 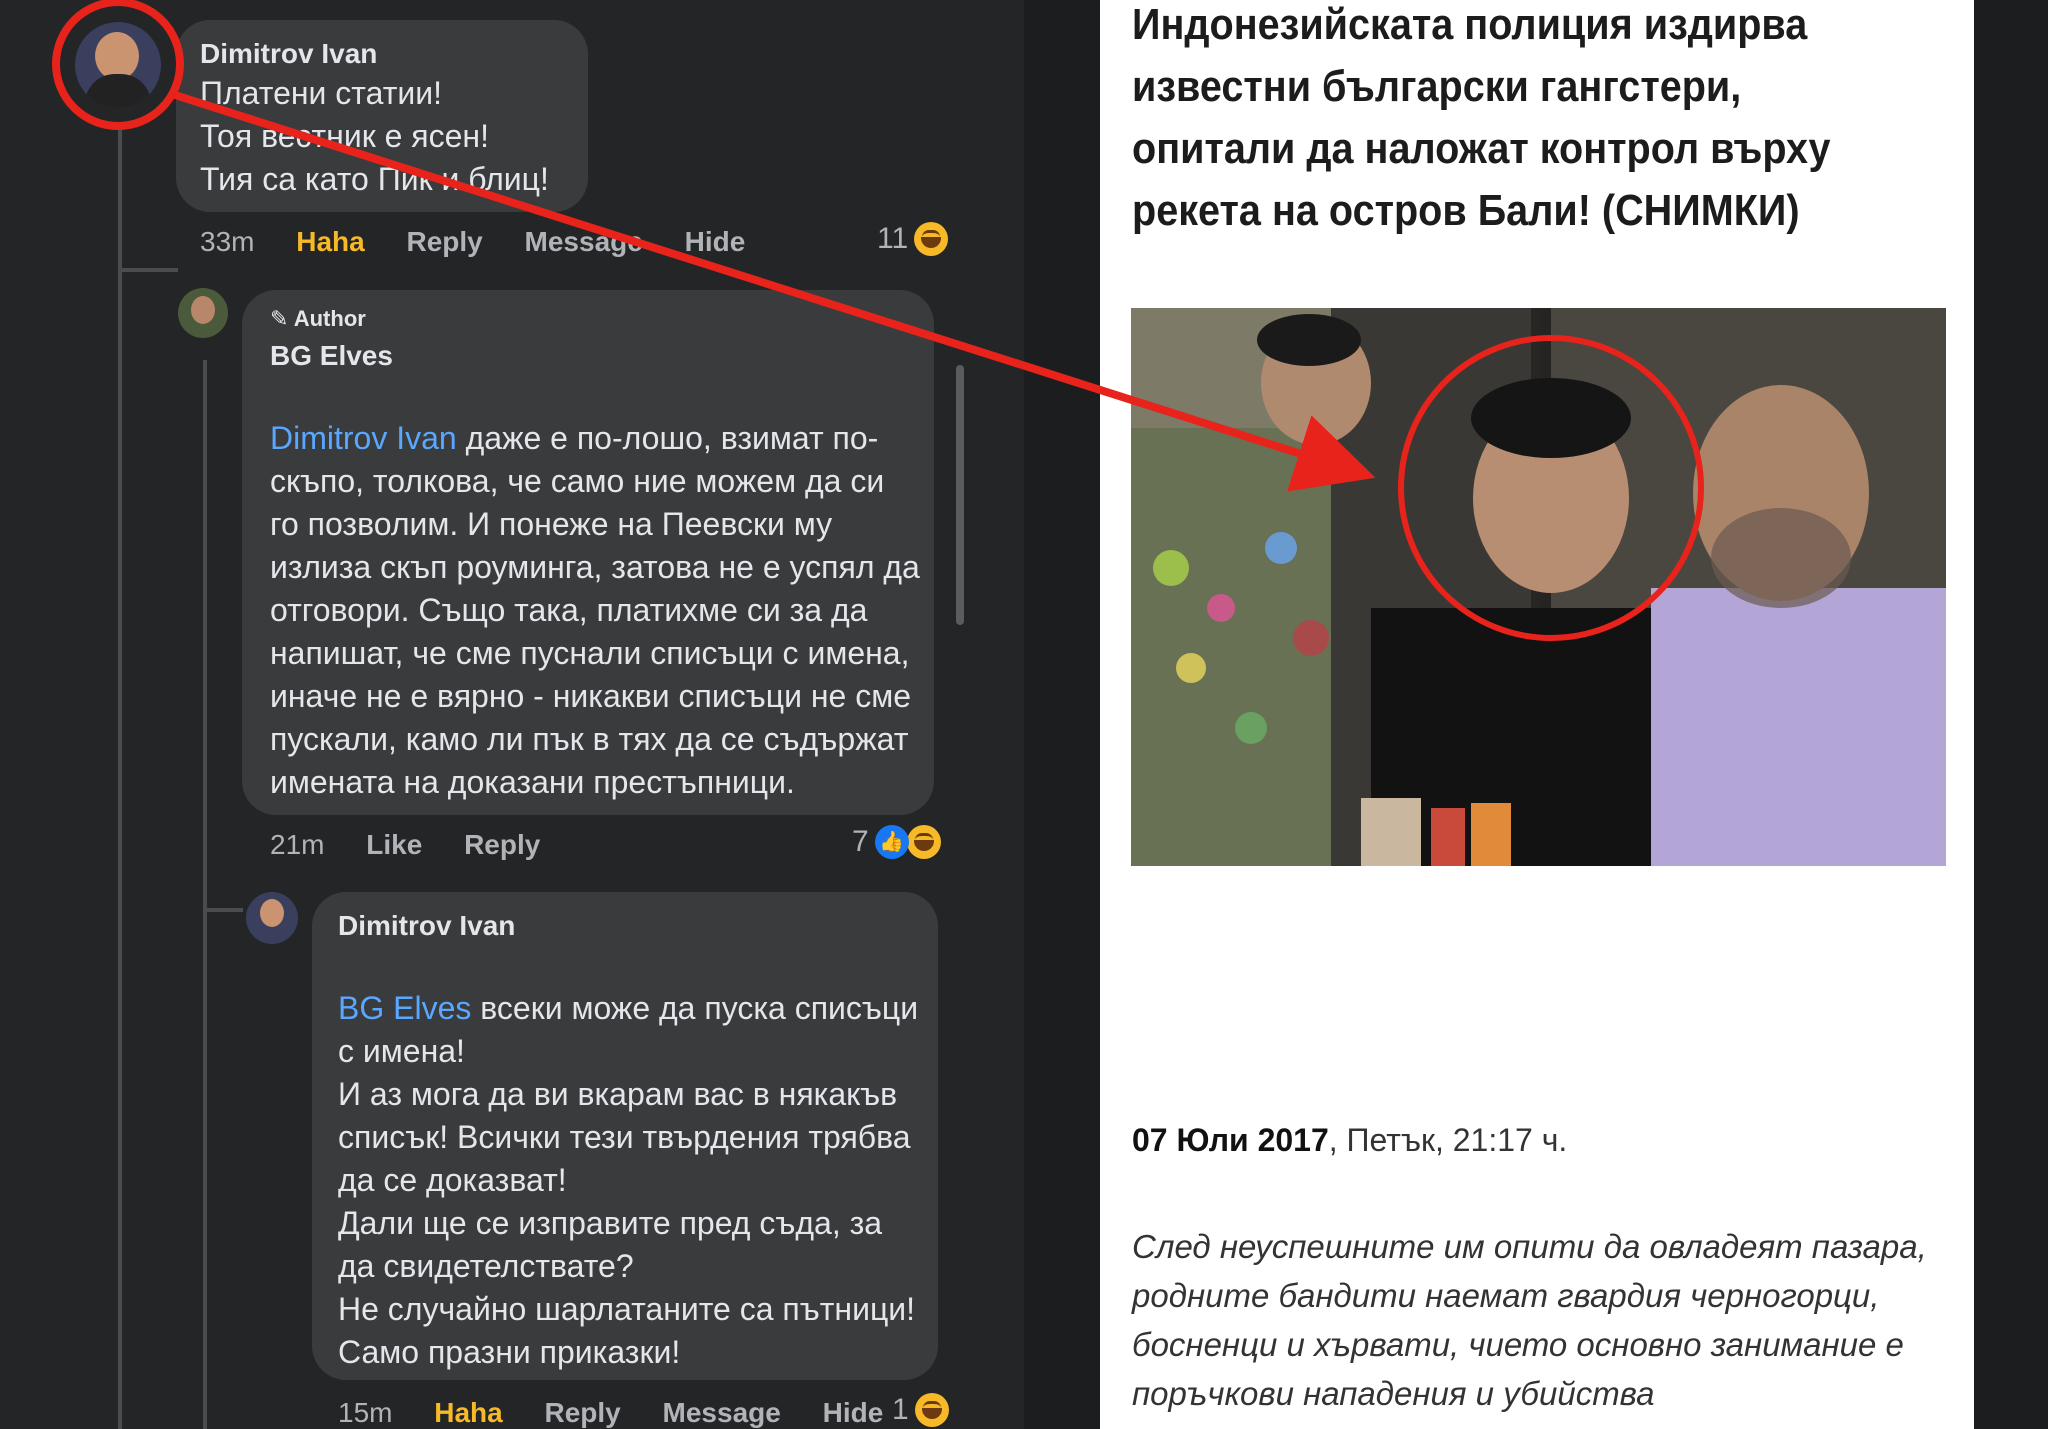 I want to click on comment-timestamp: 33m, so click(x=227, y=241).